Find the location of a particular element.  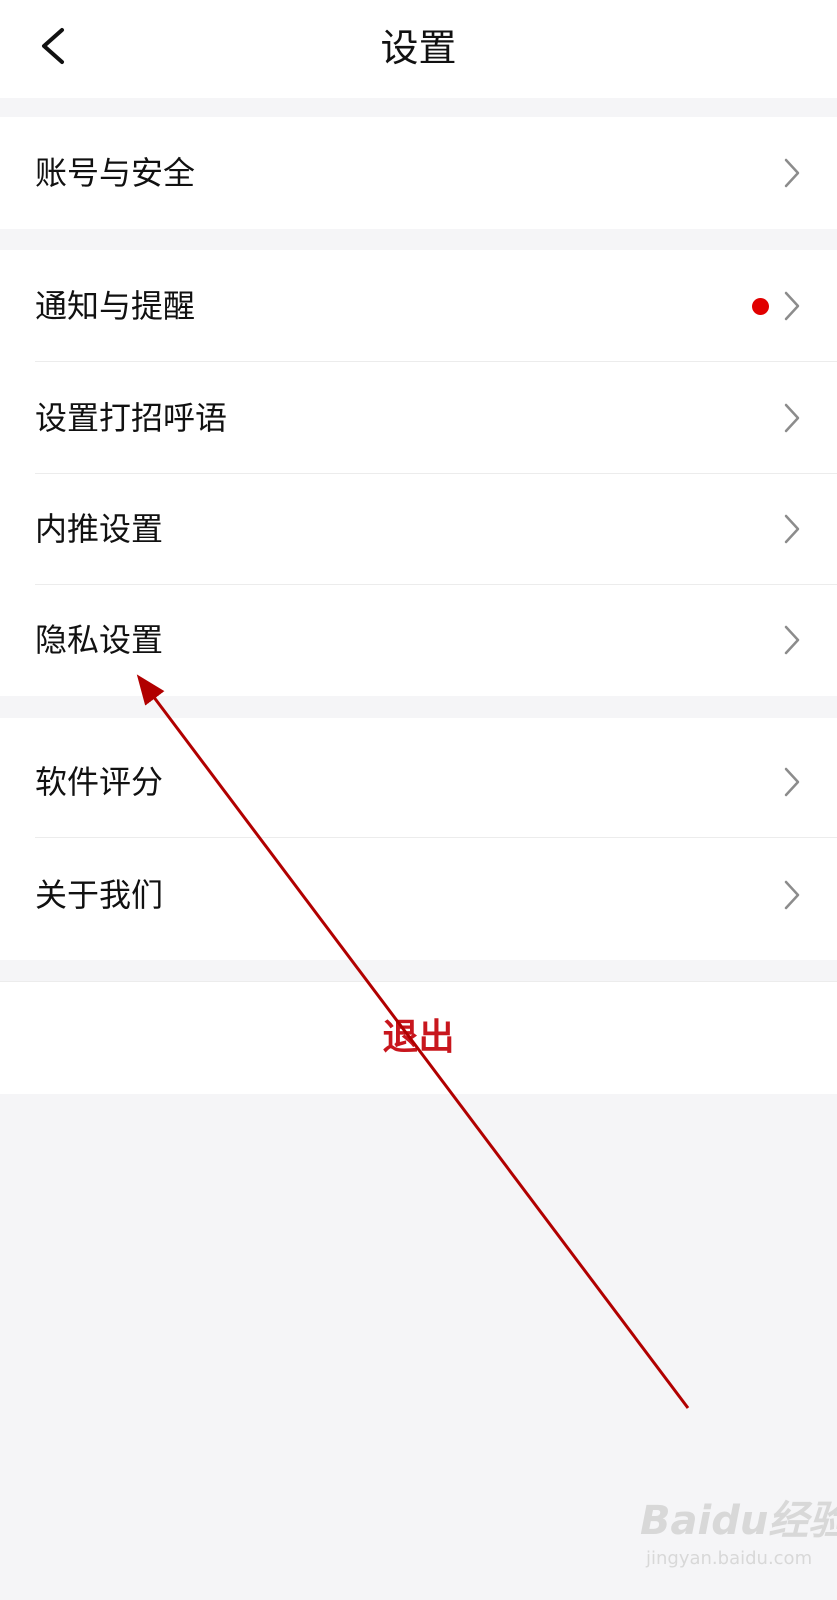

logout-label: 退出 is located at coordinates (418, 1037).